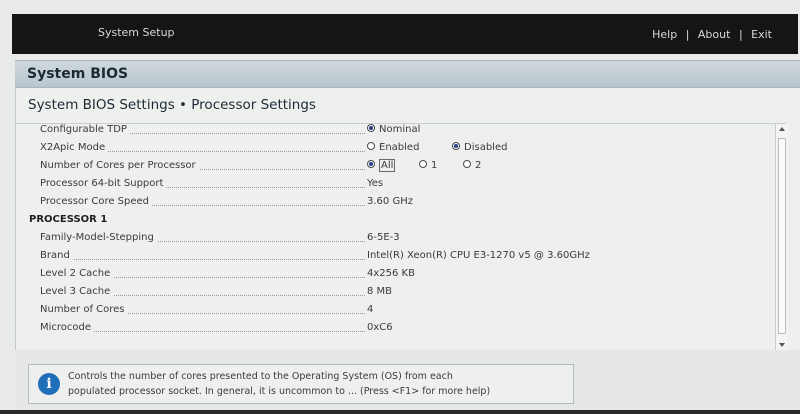  I want to click on info-label: Level 2 Cache, so click(77, 273).